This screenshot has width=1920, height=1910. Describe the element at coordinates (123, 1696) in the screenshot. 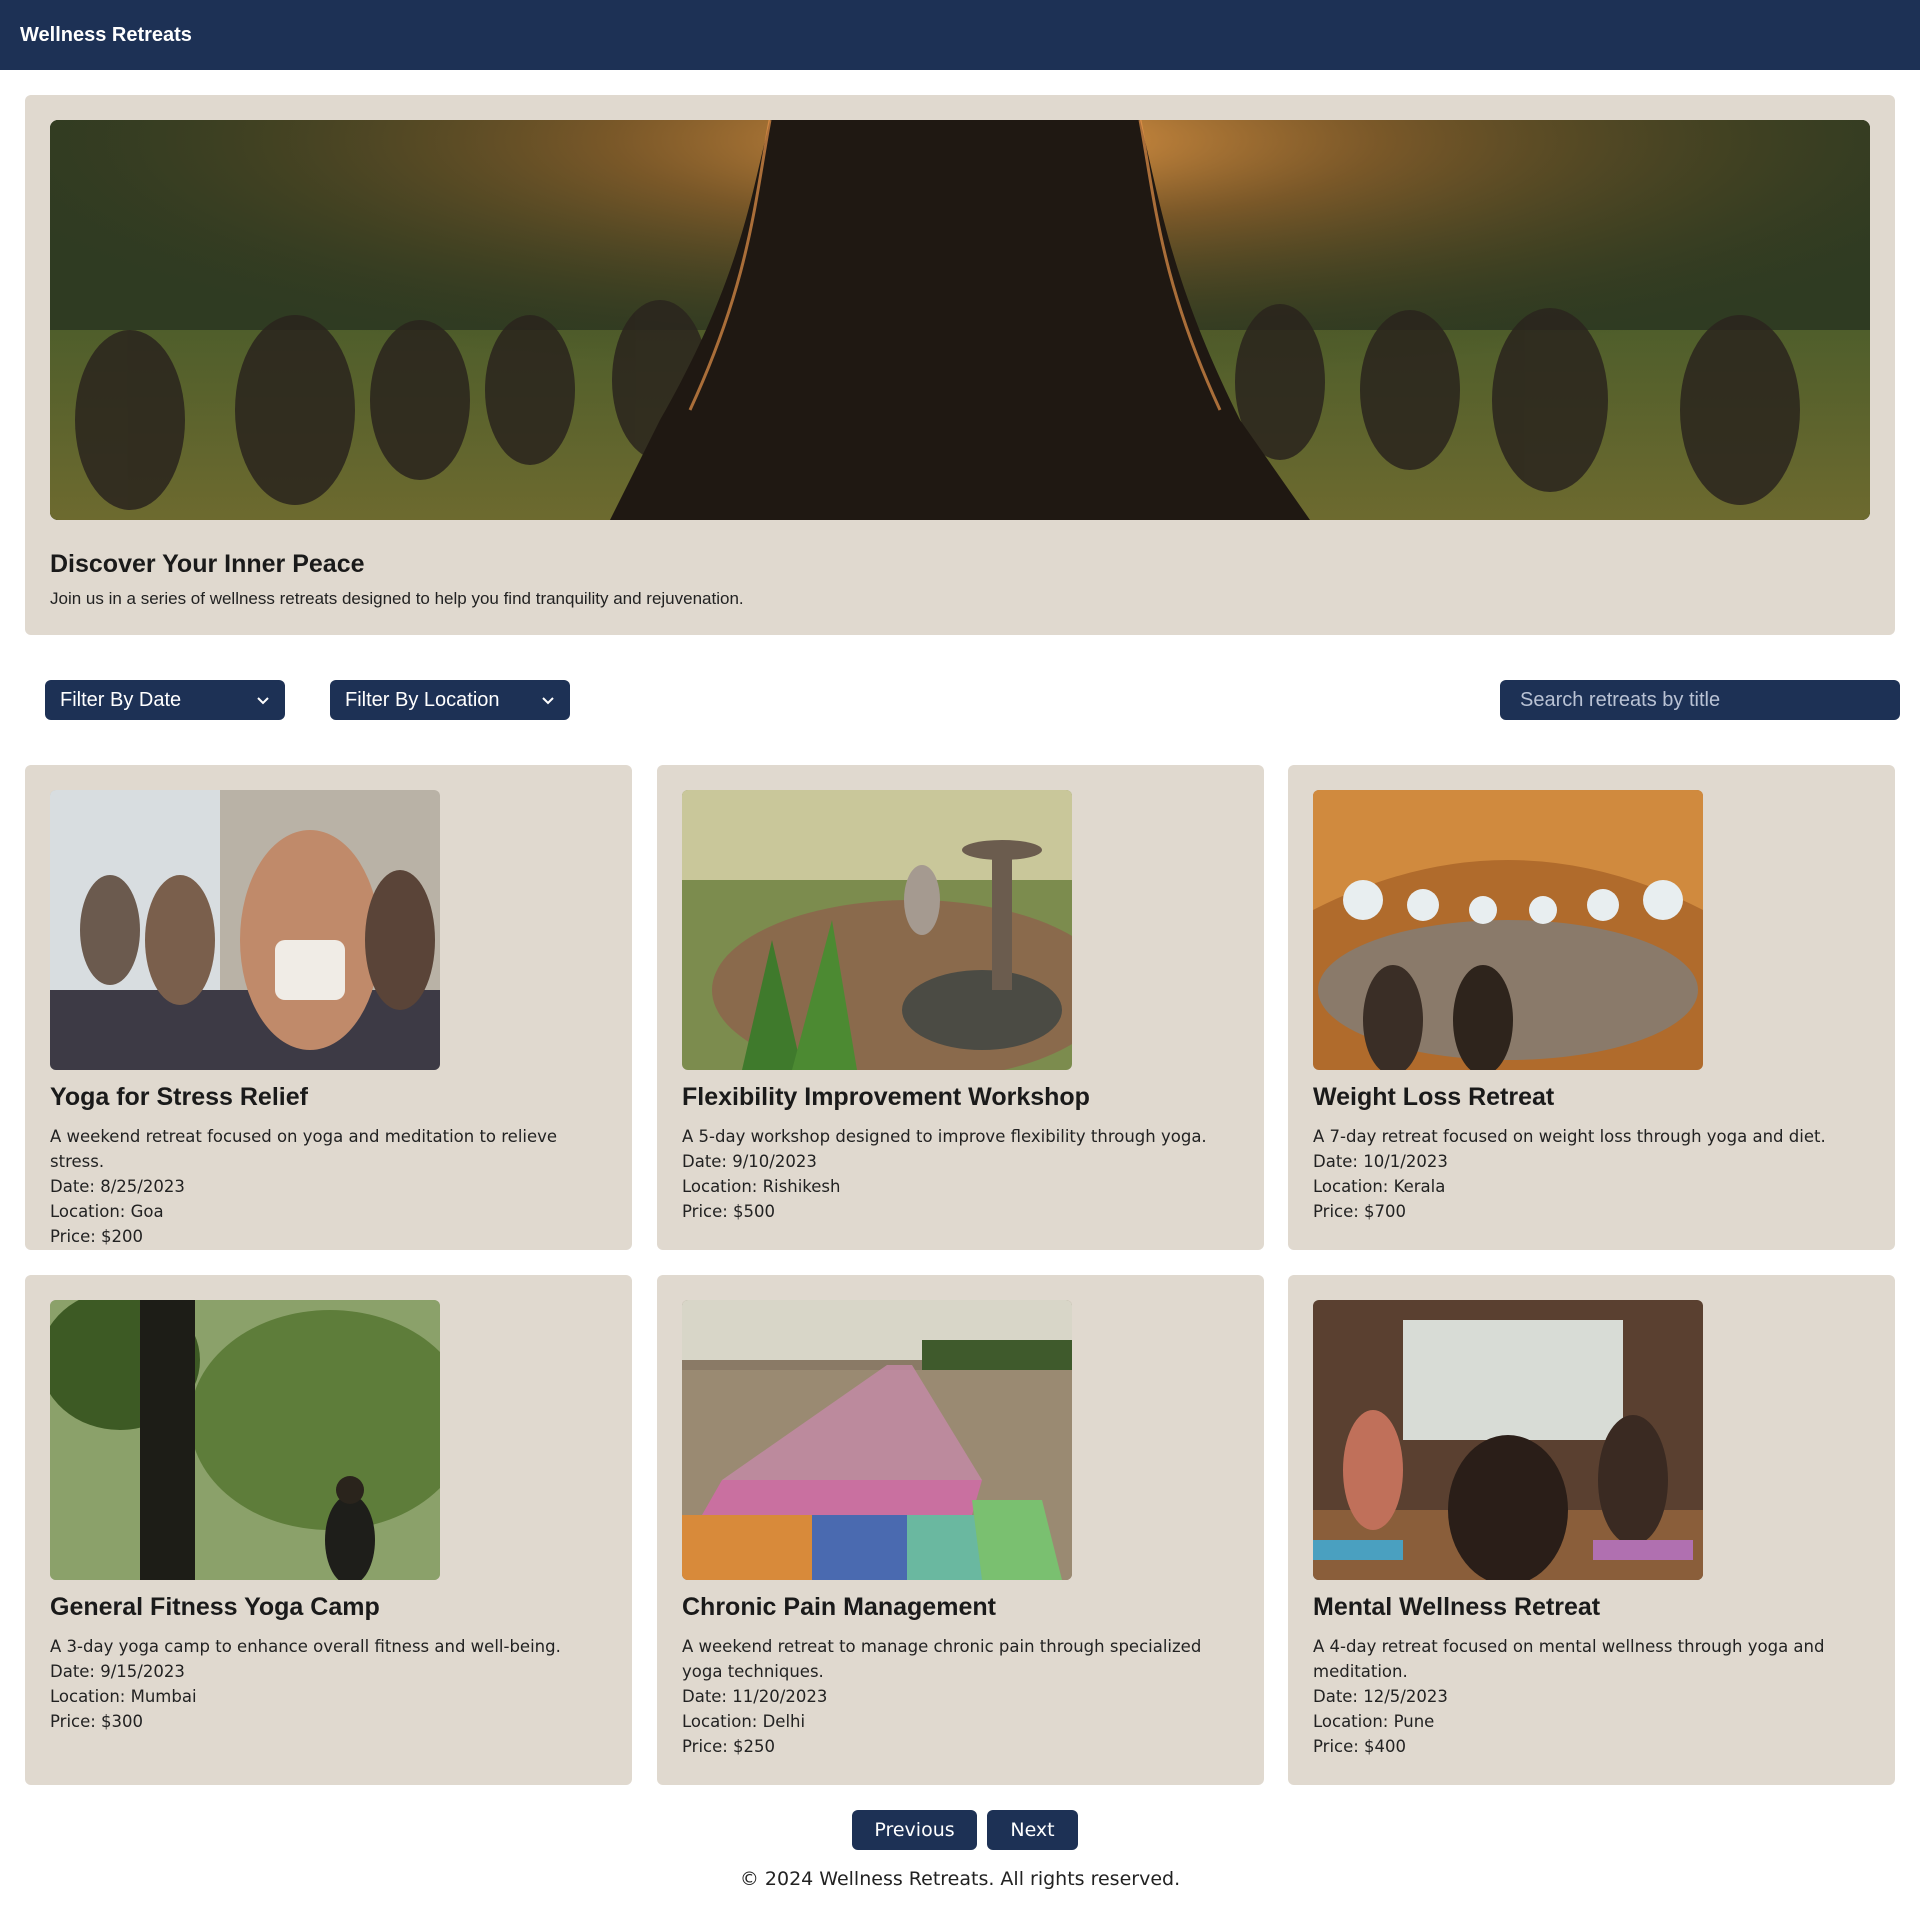

I see `retreat-location: Location: Mumbai` at that location.